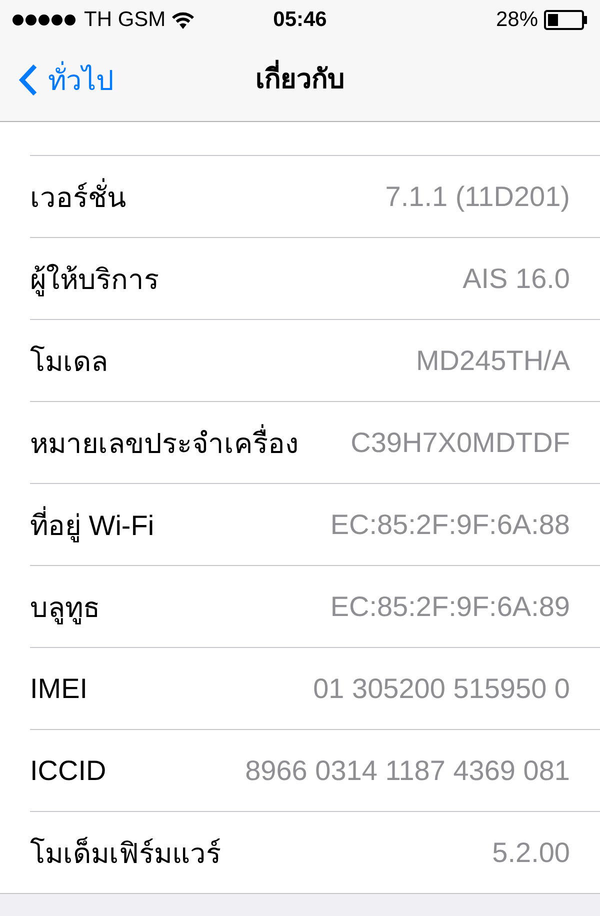  What do you see at coordinates (517, 20) in the screenshot?
I see `battery-percent: 28%` at bounding box center [517, 20].